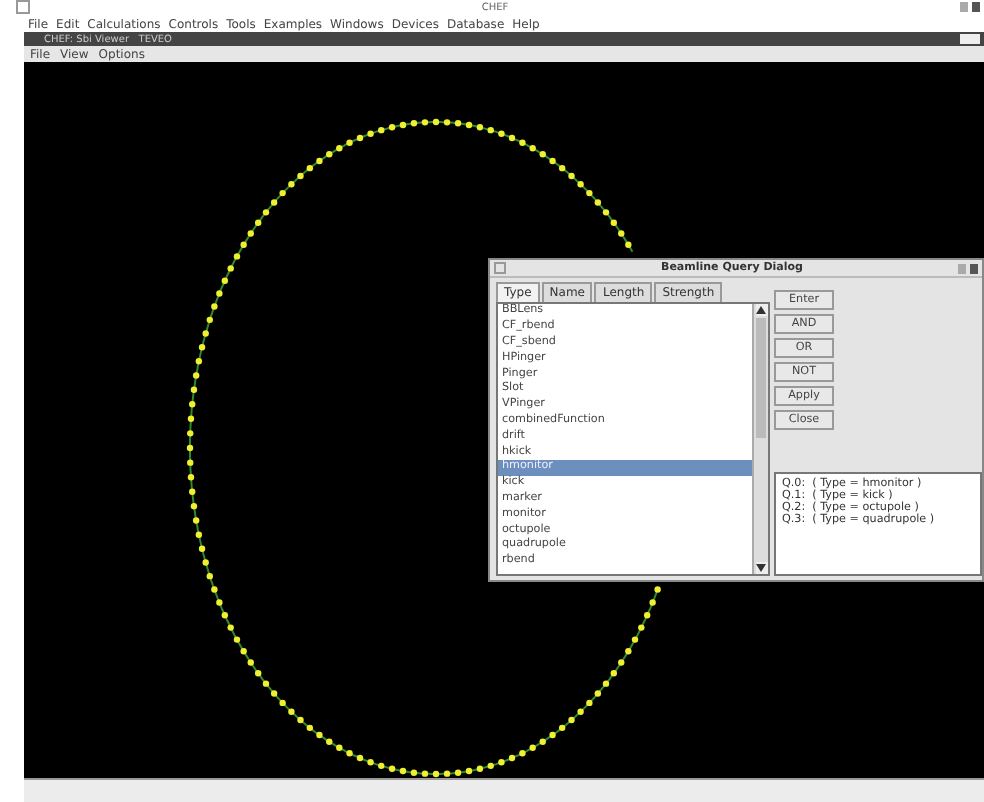 This screenshot has width=984, height=802. I want to click on down-arrow-icon, so click(761, 568).